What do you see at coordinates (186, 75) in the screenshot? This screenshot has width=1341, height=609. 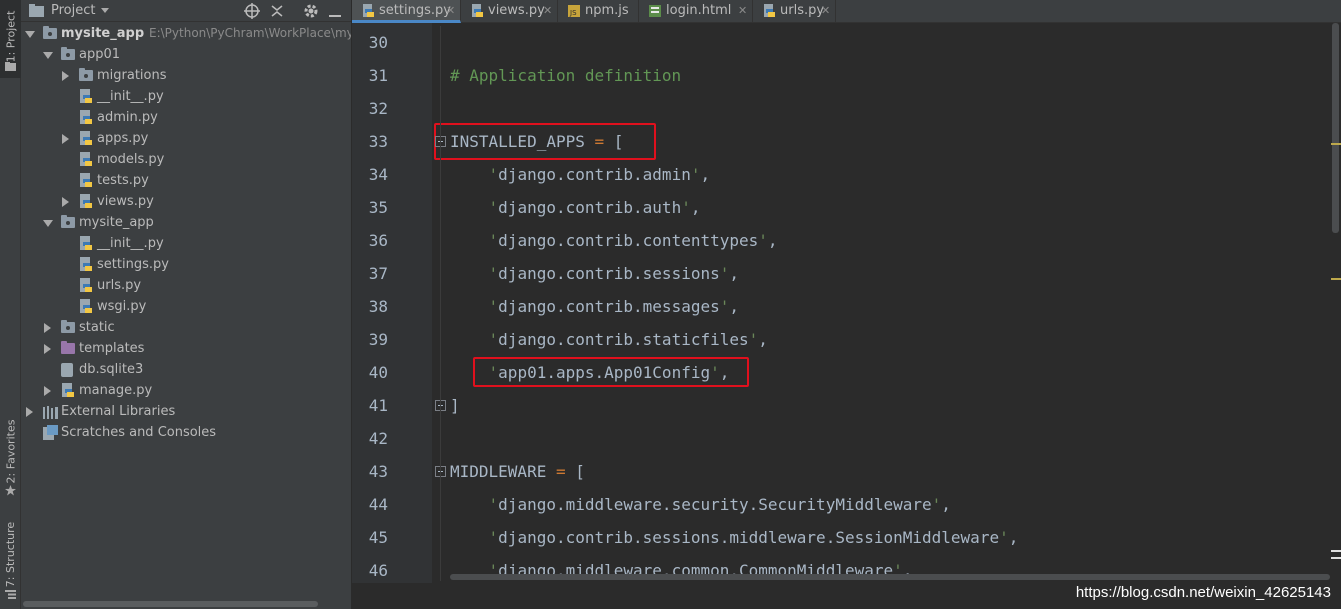 I see `tree-item-migrations: migrations` at bounding box center [186, 75].